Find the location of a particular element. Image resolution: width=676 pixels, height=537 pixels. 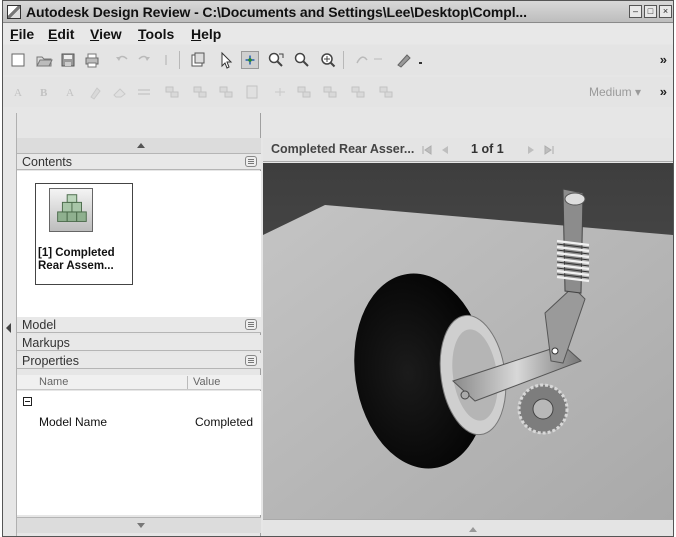

zoom-icon is located at coordinates (302, 60).